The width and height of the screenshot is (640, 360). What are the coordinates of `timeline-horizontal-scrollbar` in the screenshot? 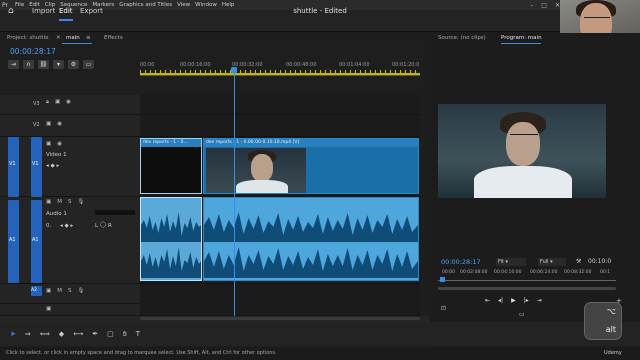 It's located at (280, 318).